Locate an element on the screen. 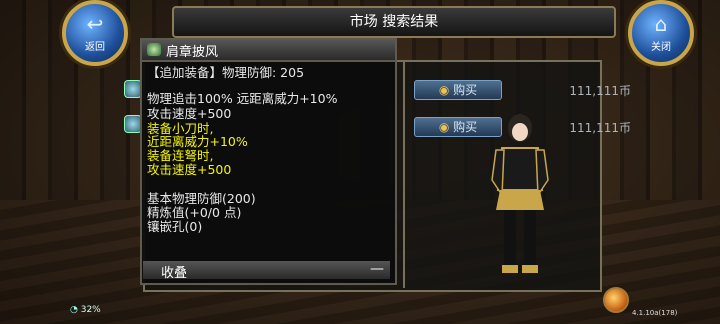 The image size is (720, 324). page-title: 市场 搜索结果 is located at coordinates (394, 22).